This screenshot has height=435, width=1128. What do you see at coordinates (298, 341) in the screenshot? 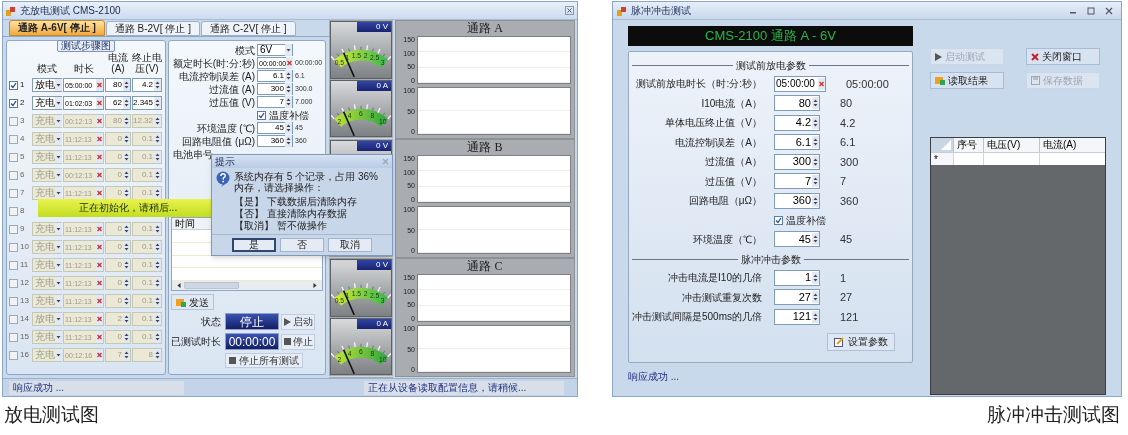
I see `stop-button: 停止` at bounding box center [298, 341].